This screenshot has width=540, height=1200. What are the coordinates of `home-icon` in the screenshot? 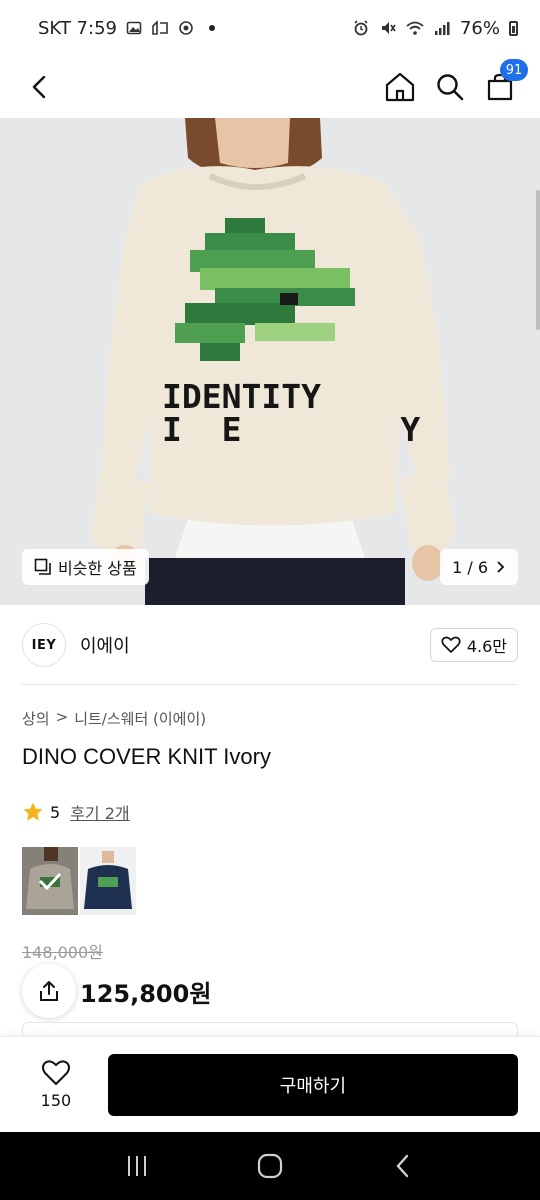 It's located at (400, 87).